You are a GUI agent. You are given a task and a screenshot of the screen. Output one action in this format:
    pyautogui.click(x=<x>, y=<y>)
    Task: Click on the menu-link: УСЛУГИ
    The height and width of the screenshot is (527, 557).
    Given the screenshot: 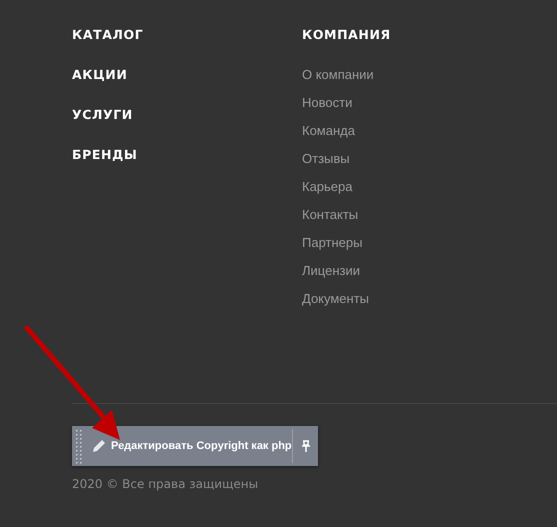 What is the action you would take?
    pyautogui.click(x=187, y=114)
    